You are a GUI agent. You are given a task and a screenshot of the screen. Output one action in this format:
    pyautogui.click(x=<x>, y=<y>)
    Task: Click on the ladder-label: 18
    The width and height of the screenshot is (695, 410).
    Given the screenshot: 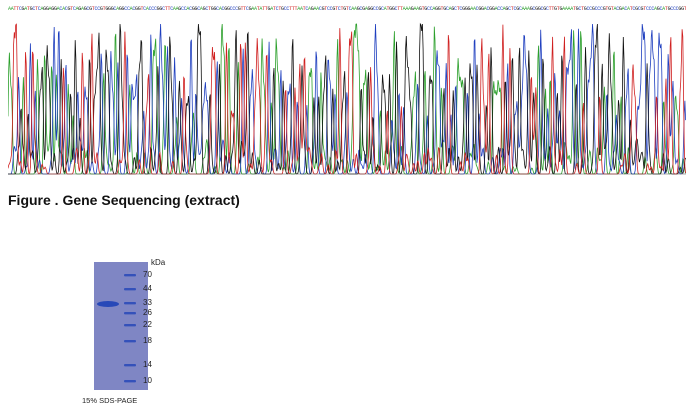 What is the action you would take?
    pyautogui.click(x=147, y=340)
    